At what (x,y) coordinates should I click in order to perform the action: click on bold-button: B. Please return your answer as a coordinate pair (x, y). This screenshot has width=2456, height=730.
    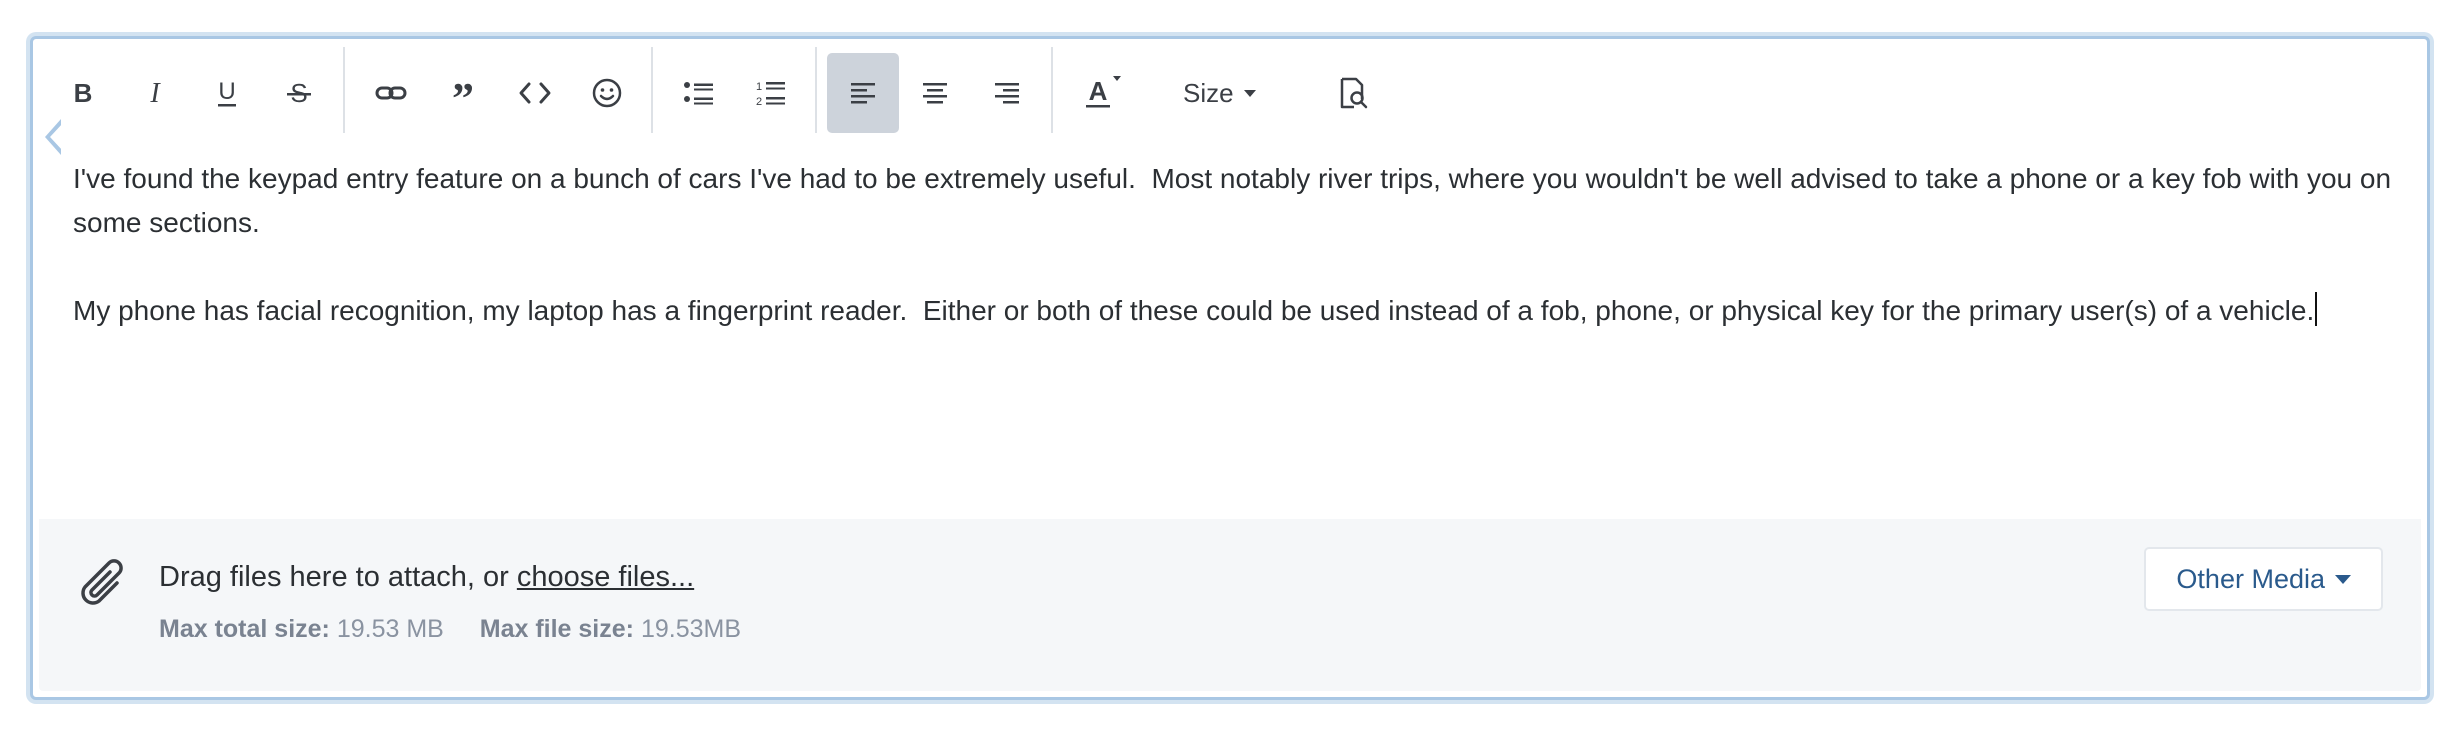
    Looking at the image, I should click on (83, 93).